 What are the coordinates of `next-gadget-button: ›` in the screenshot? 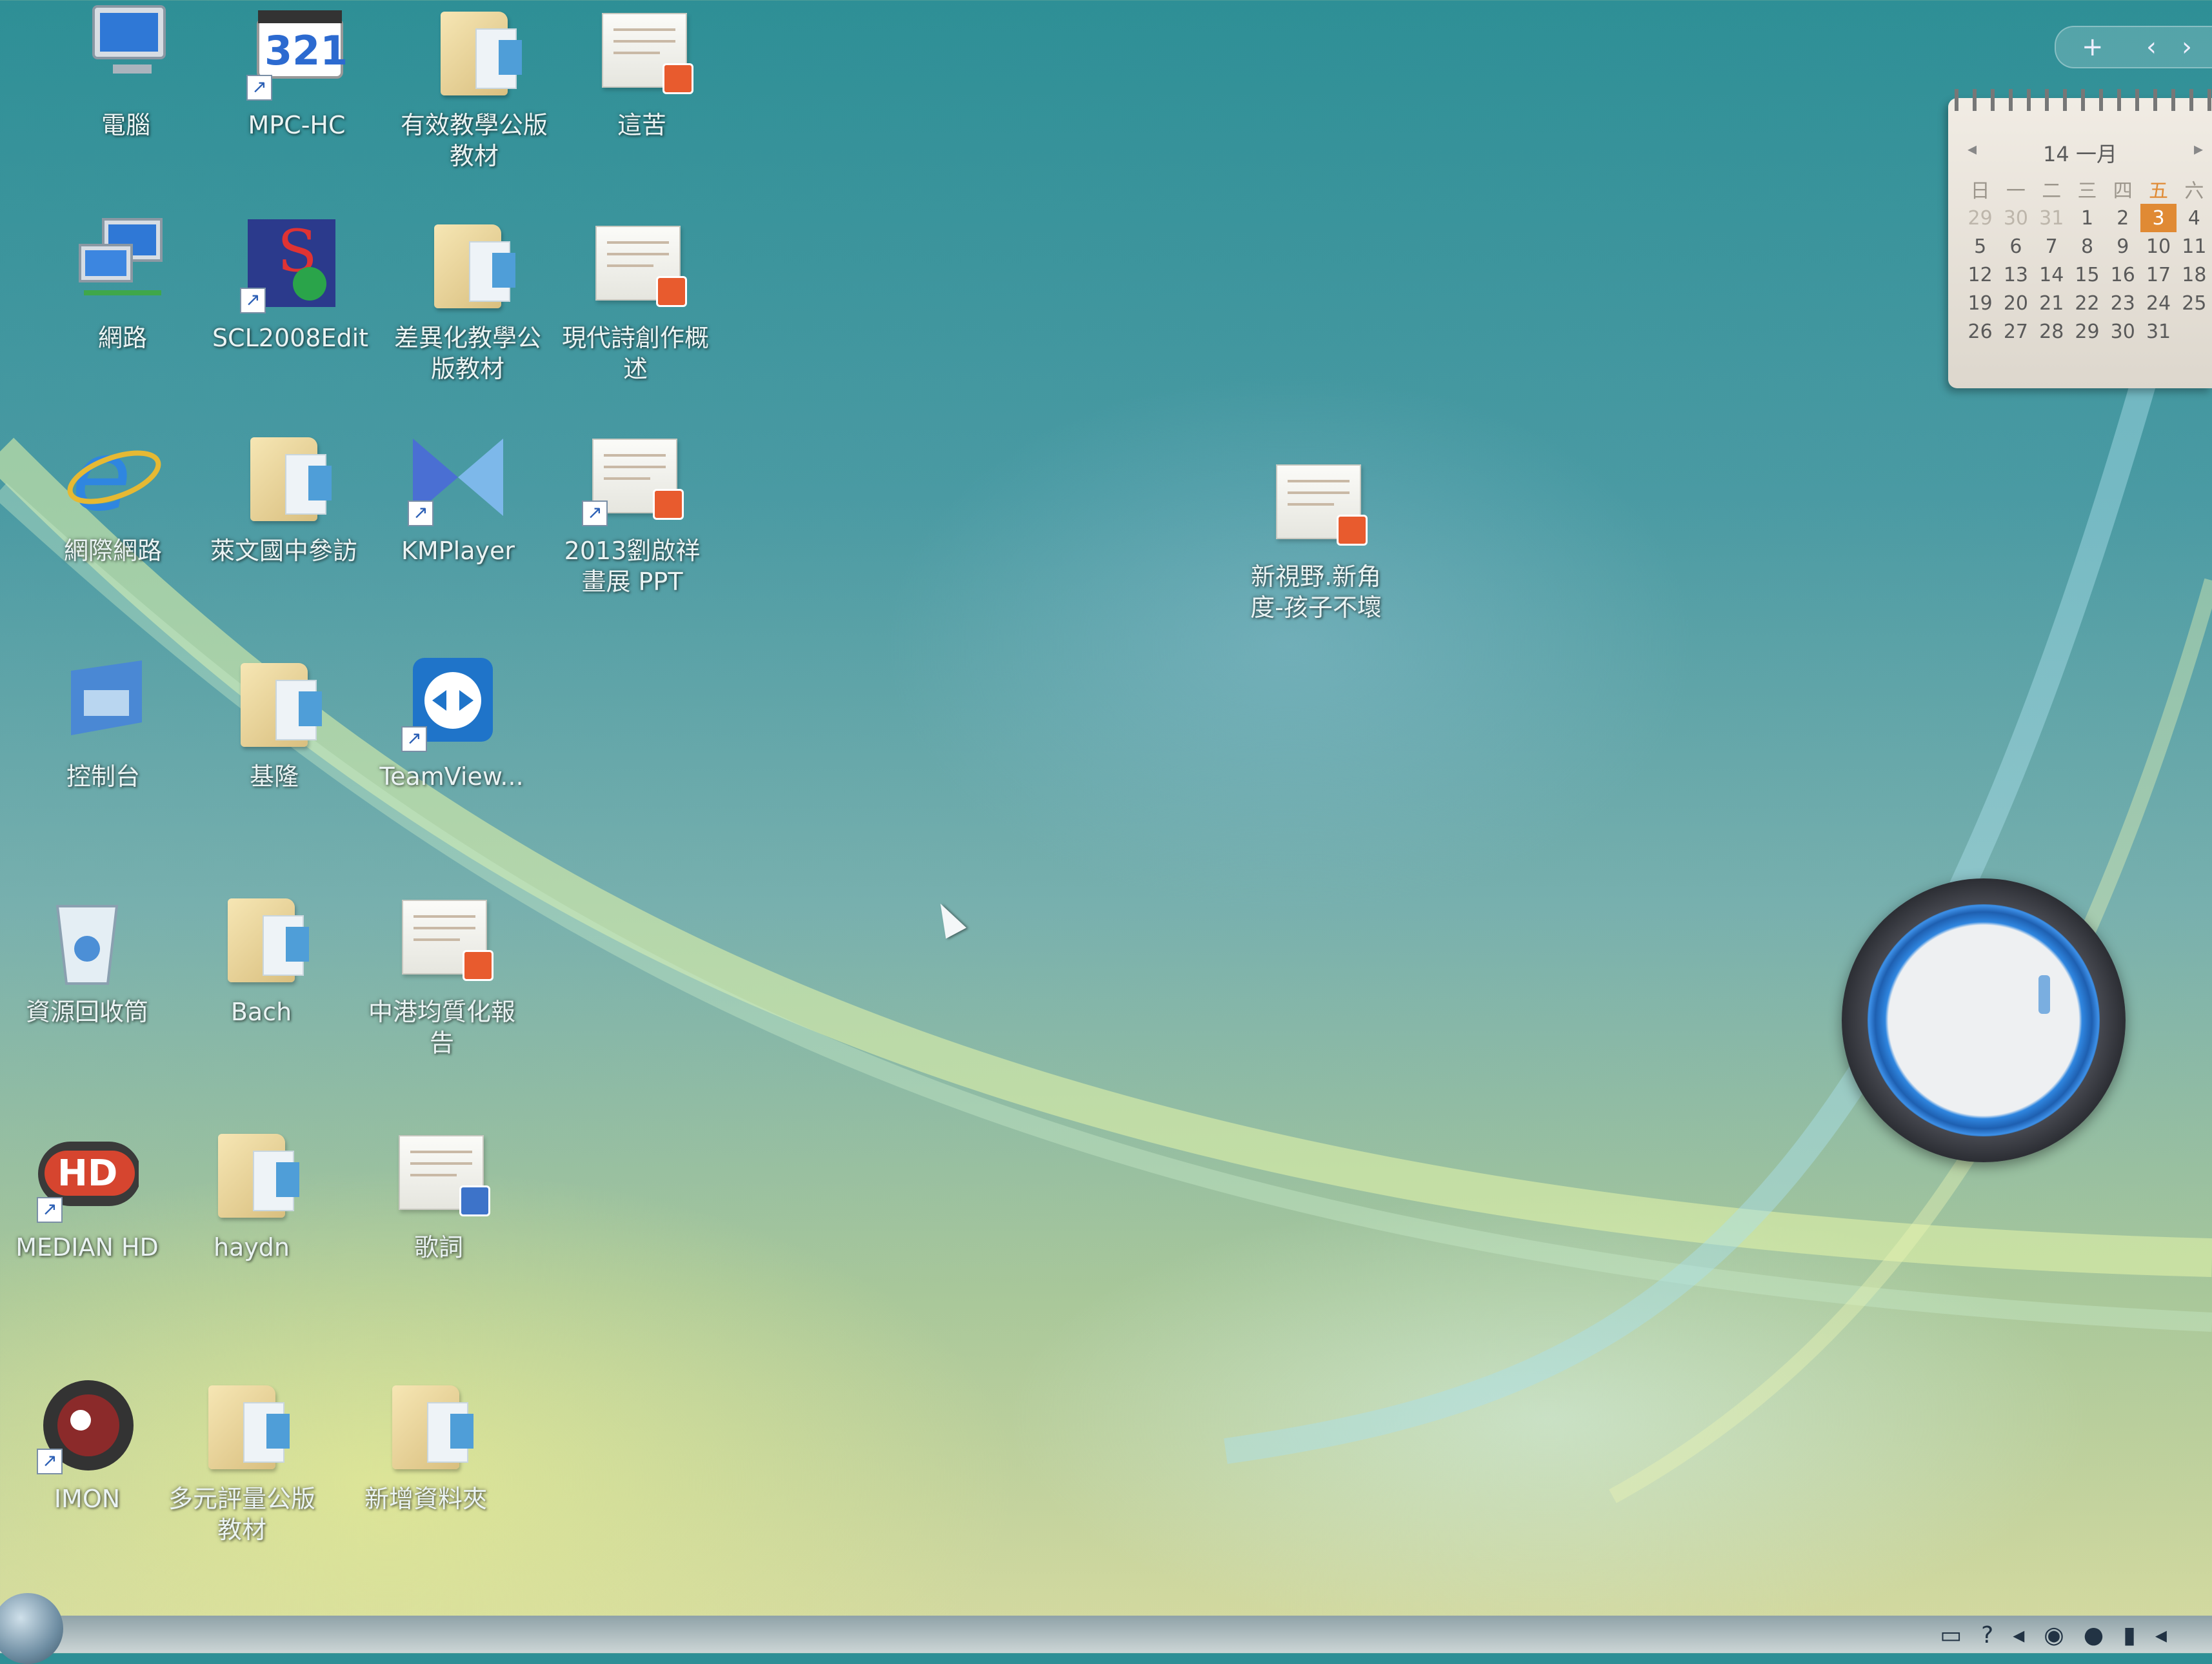 It's located at (2187, 47).